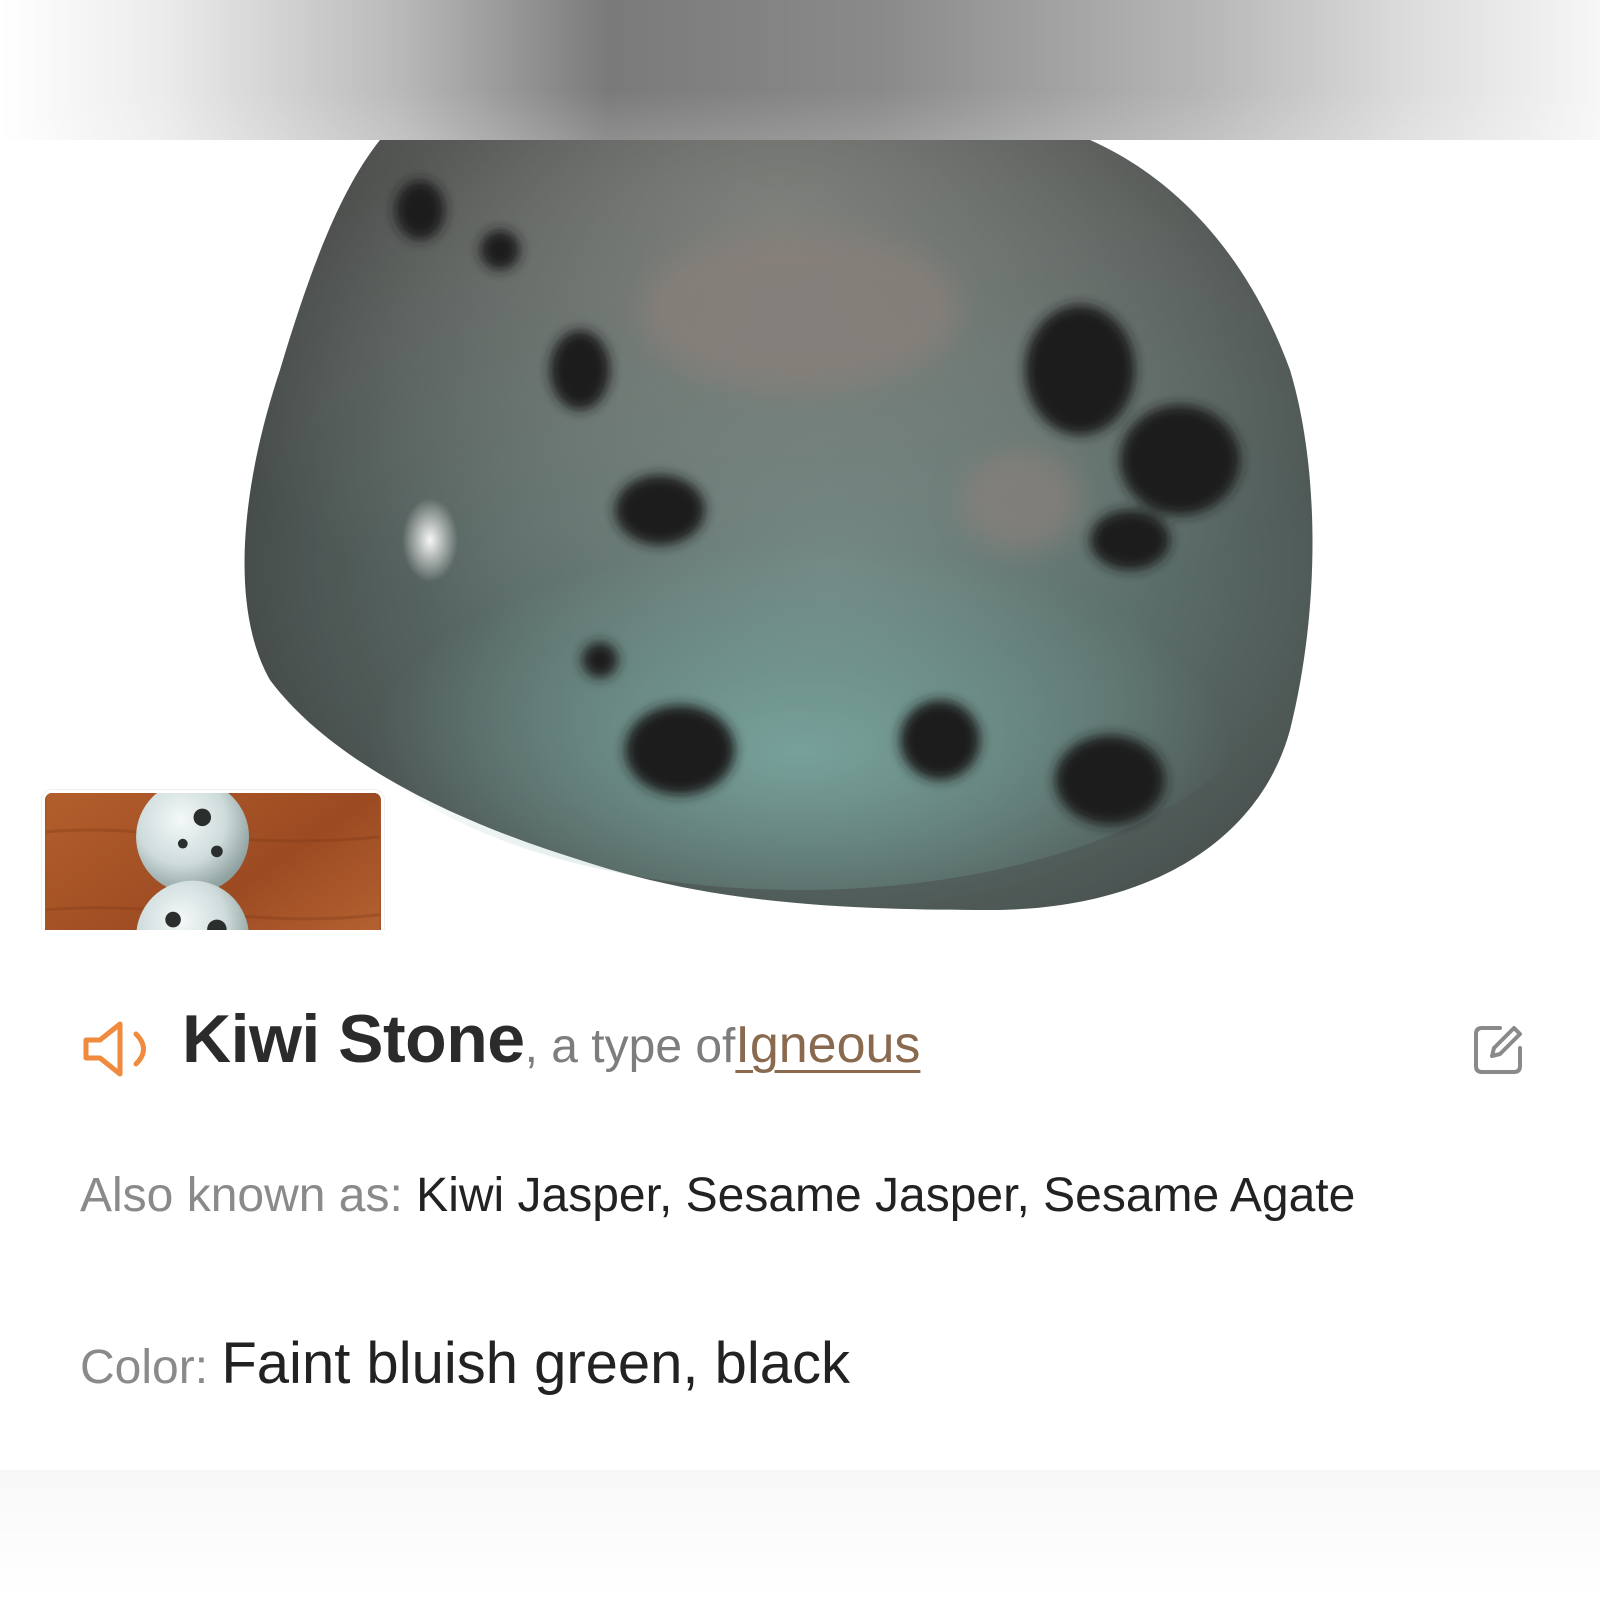 This screenshot has height=1600, width=1600. What do you see at coordinates (827, 1045) in the screenshot?
I see `rock-type-link: Igneous` at bounding box center [827, 1045].